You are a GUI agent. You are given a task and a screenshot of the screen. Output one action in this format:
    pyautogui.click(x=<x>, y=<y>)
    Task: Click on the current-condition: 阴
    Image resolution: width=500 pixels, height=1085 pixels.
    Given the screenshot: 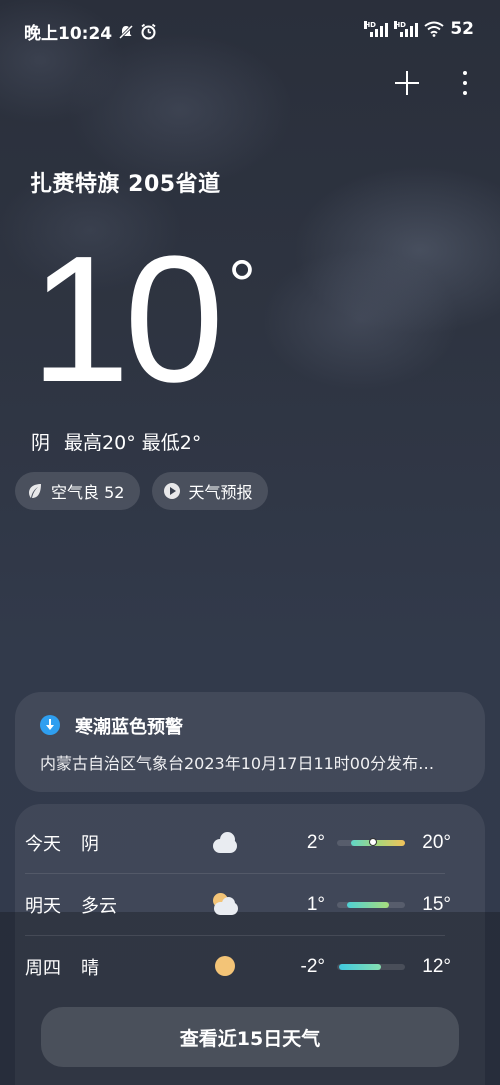 What is the action you would take?
    pyautogui.click(x=41, y=443)
    